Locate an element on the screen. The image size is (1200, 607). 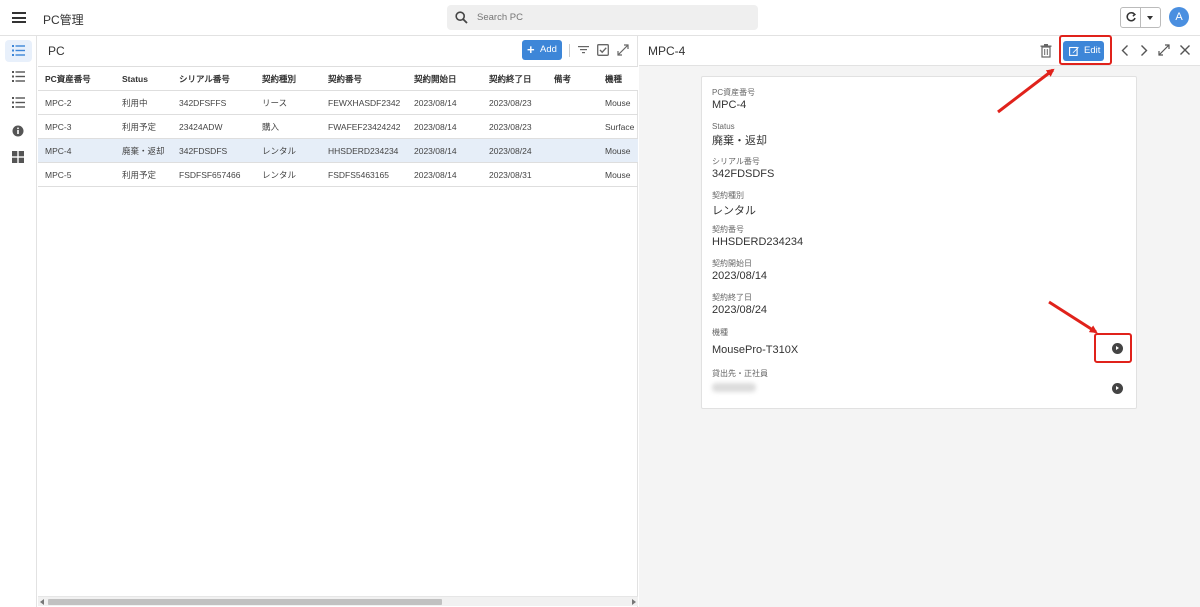
column-header: 契約種別 is located at coordinates (288, 78).